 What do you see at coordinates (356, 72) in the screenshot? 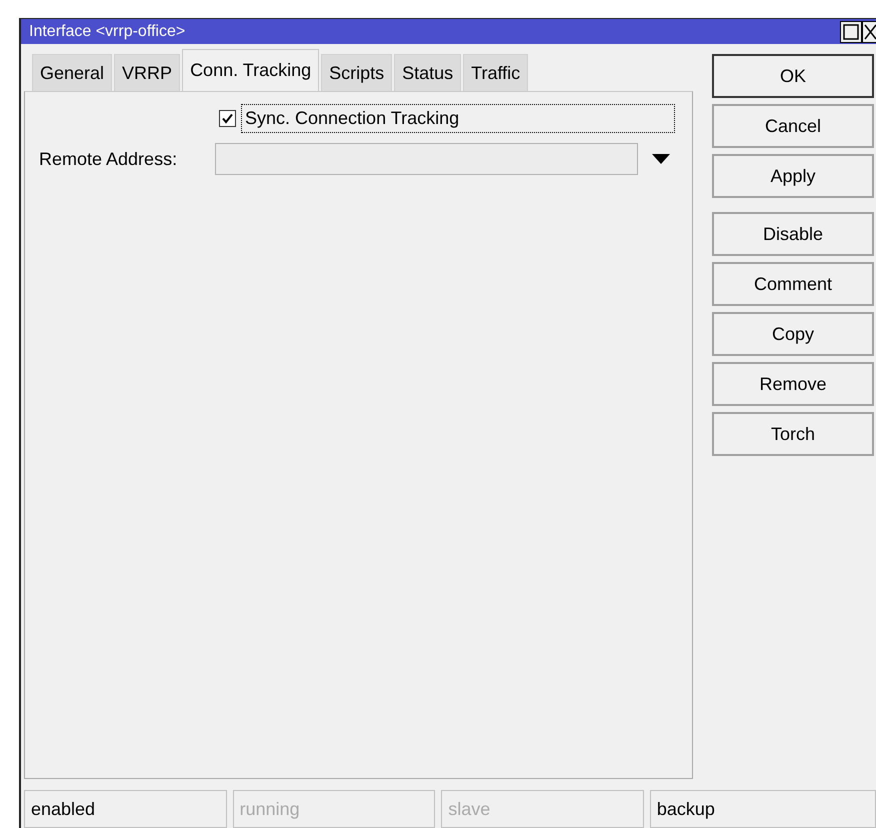
I see `tab: Scripts` at bounding box center [356, 72].